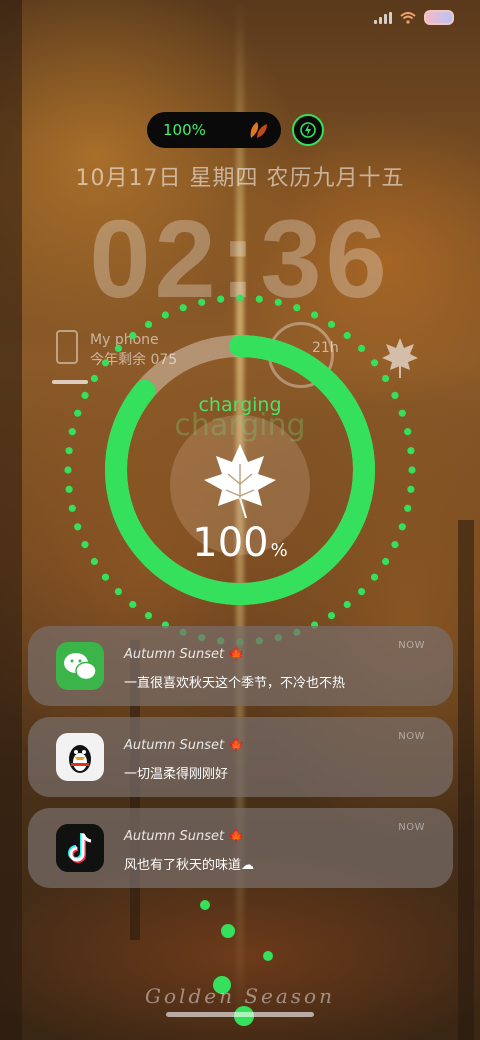  What do you see at coordinates (189, 865) in the screenshot?
I see `notification-message: 风也有了秋天的味道☁` at bounding box center [189, 865].